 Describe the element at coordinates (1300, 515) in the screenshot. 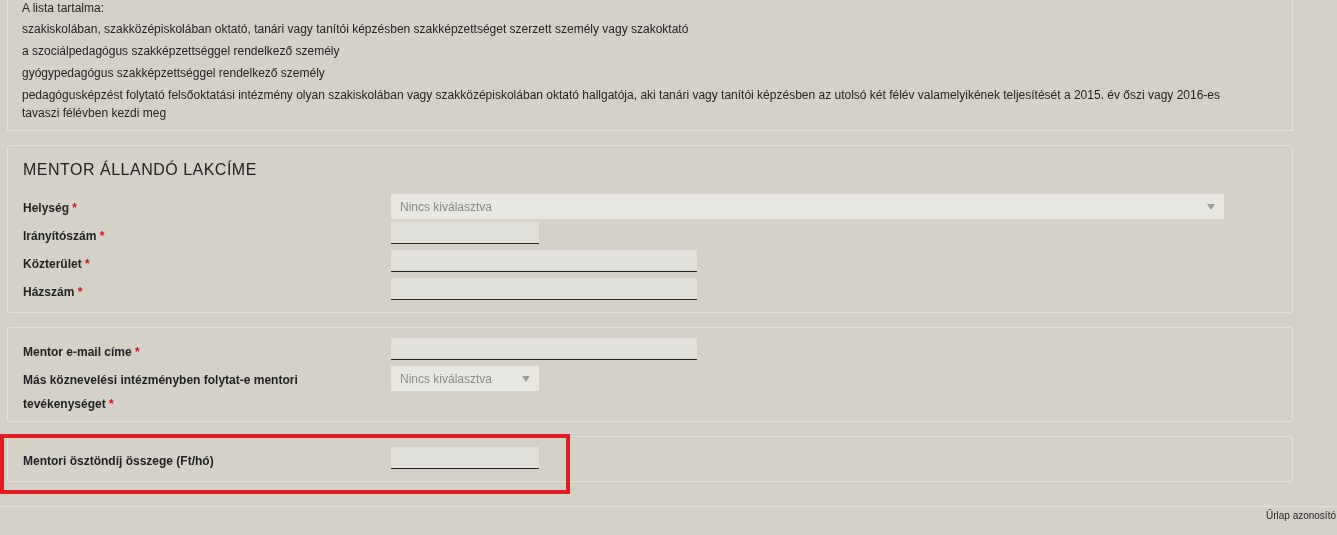

I see `form-id-label: Űrlap azonosító` at that location.